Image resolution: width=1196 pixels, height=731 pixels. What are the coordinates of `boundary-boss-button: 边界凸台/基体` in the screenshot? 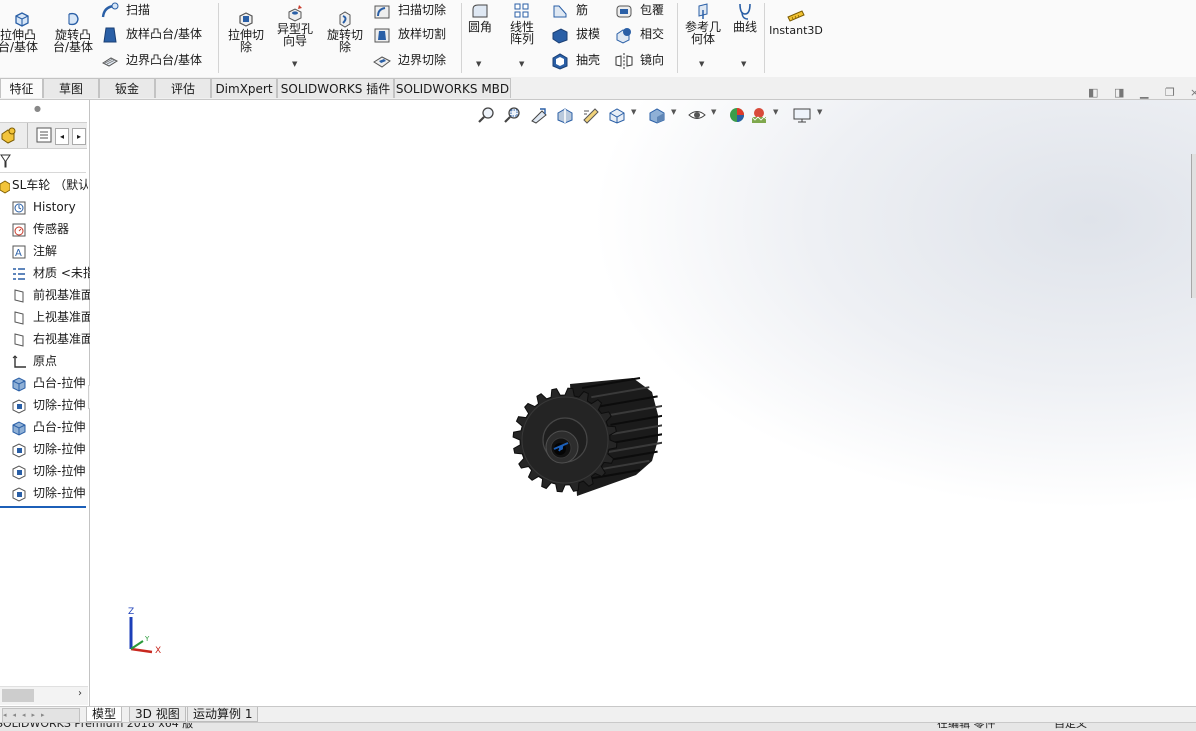 It's located at (151, 61).